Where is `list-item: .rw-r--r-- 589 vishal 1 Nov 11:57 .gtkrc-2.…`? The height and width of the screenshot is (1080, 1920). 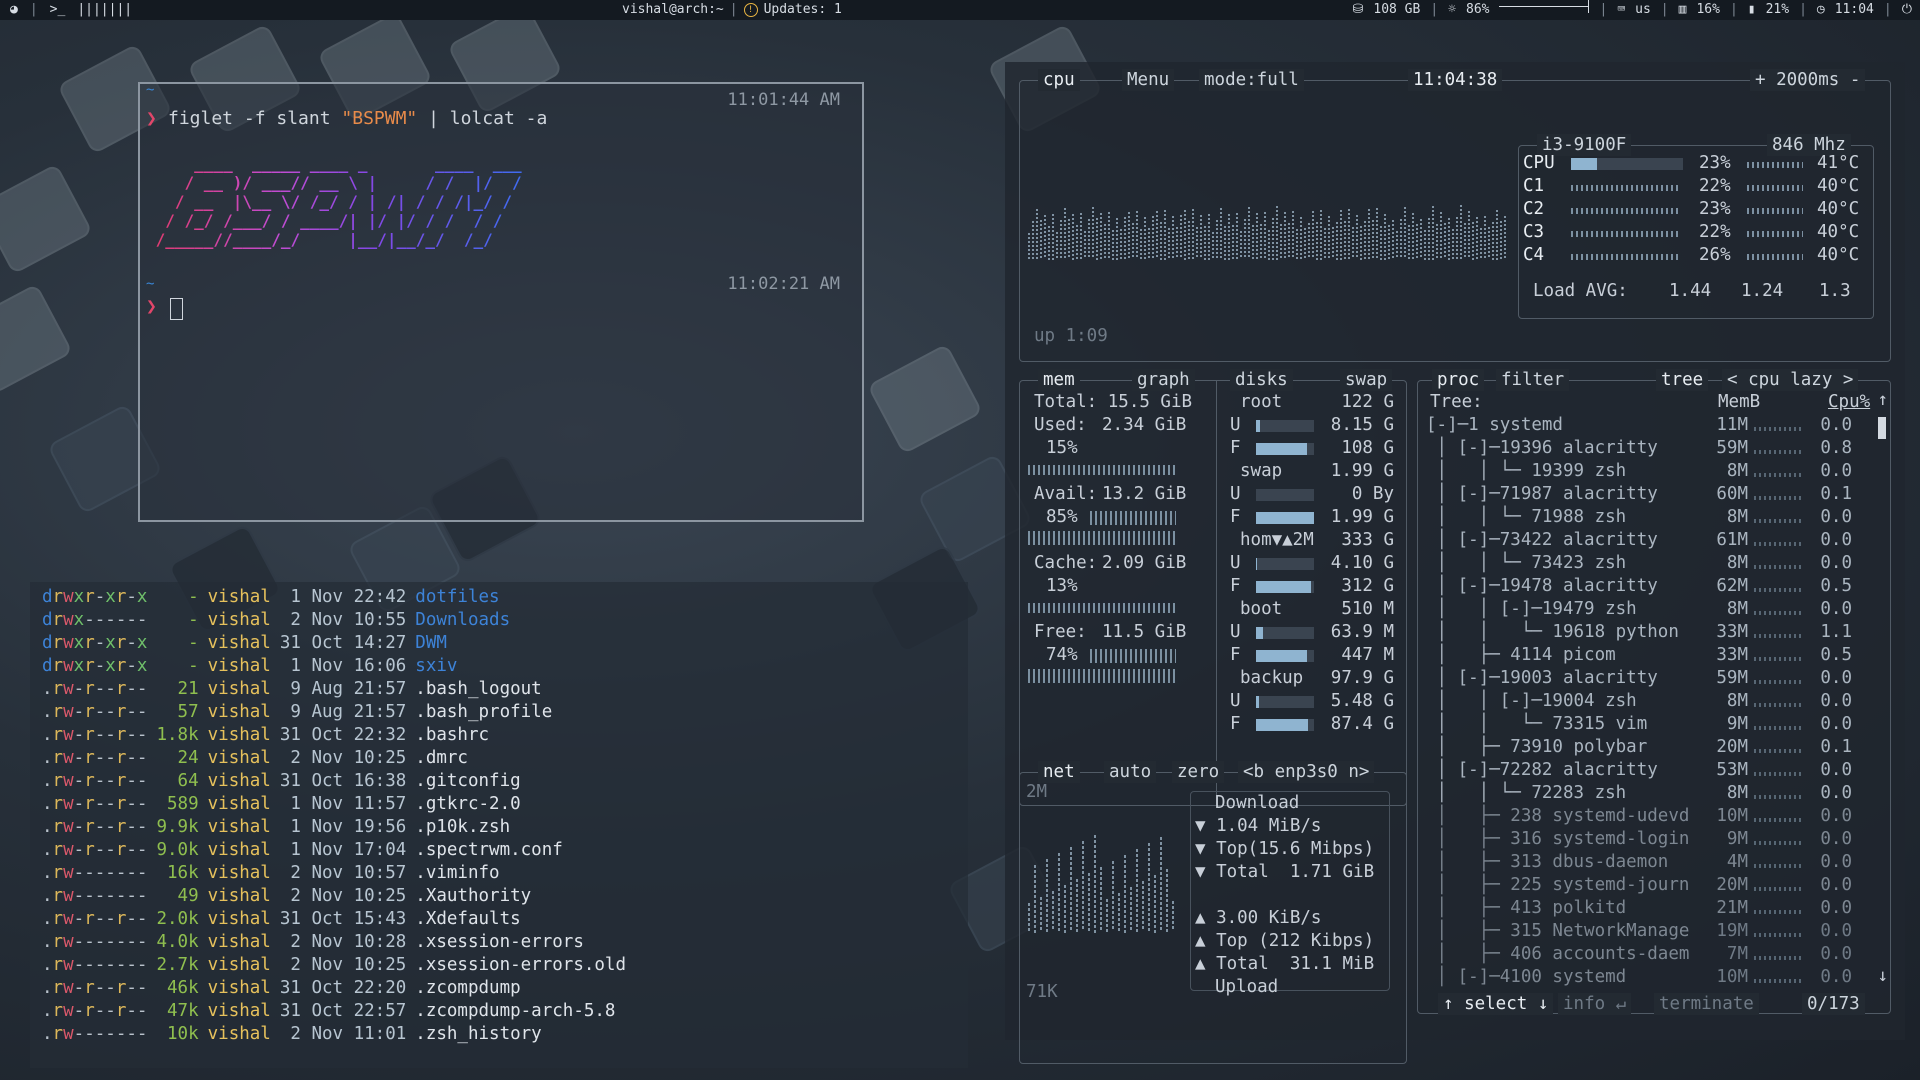
list-item: .rw-r--r-- 589 vishal 1 Nov 11:57 .gtkrc-2.… is located at coordinates (338, 804).